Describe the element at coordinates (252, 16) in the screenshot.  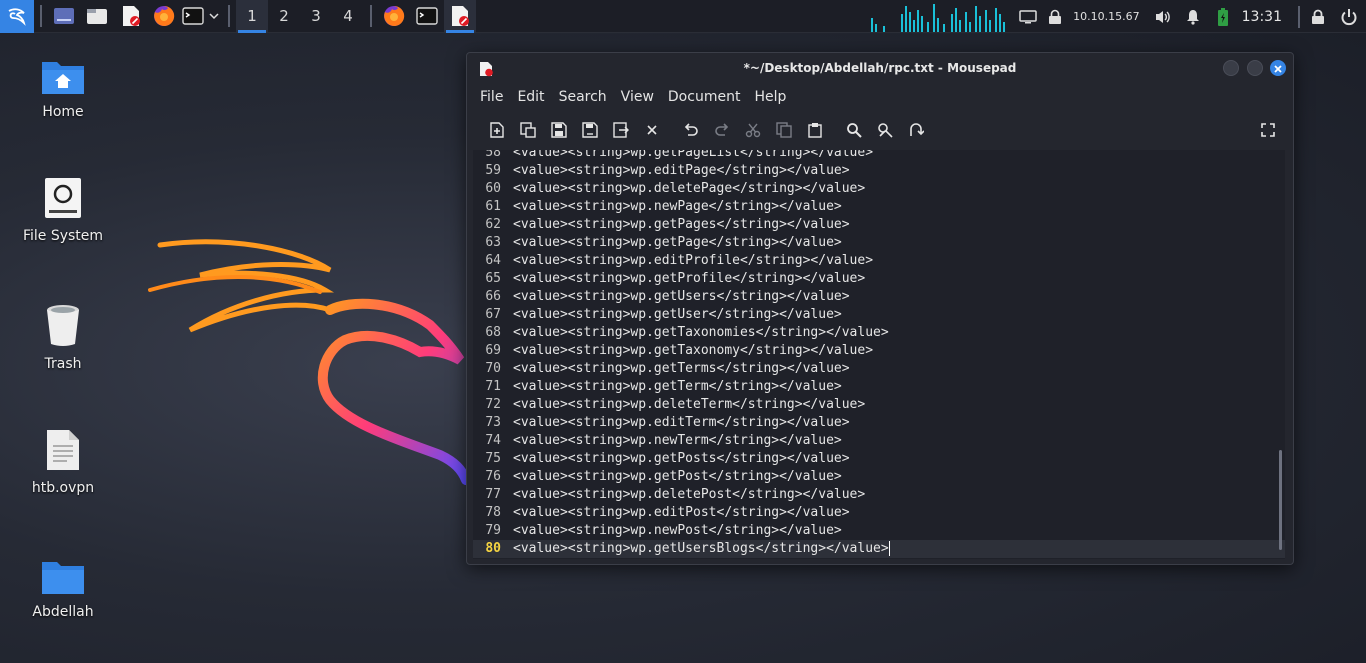
I see `workspace-1: 1` at that location.